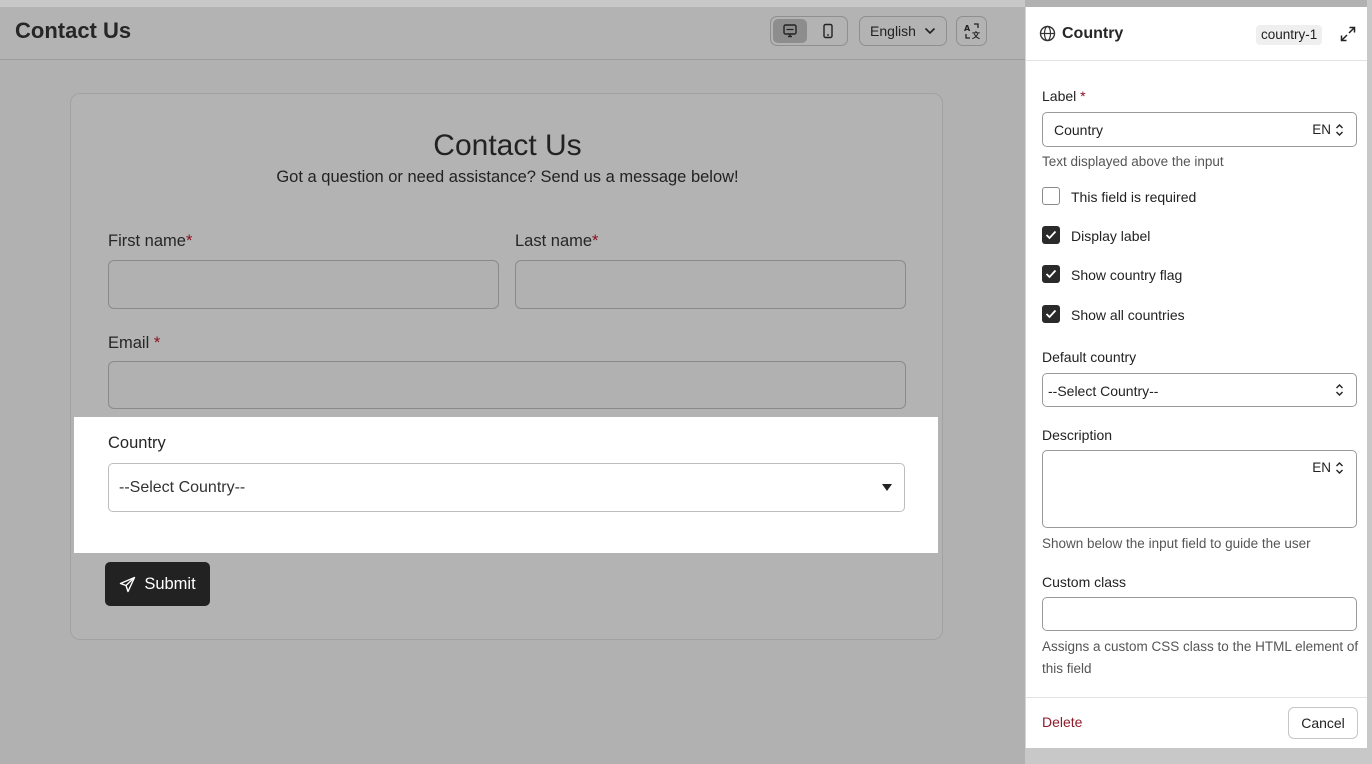  I want to click on language-label: English, so click(893, 31).